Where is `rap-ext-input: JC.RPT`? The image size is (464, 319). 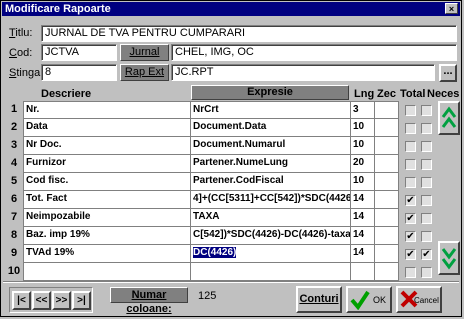 rap-ext-input: JC.RPT is located at coordinates (303, 72).